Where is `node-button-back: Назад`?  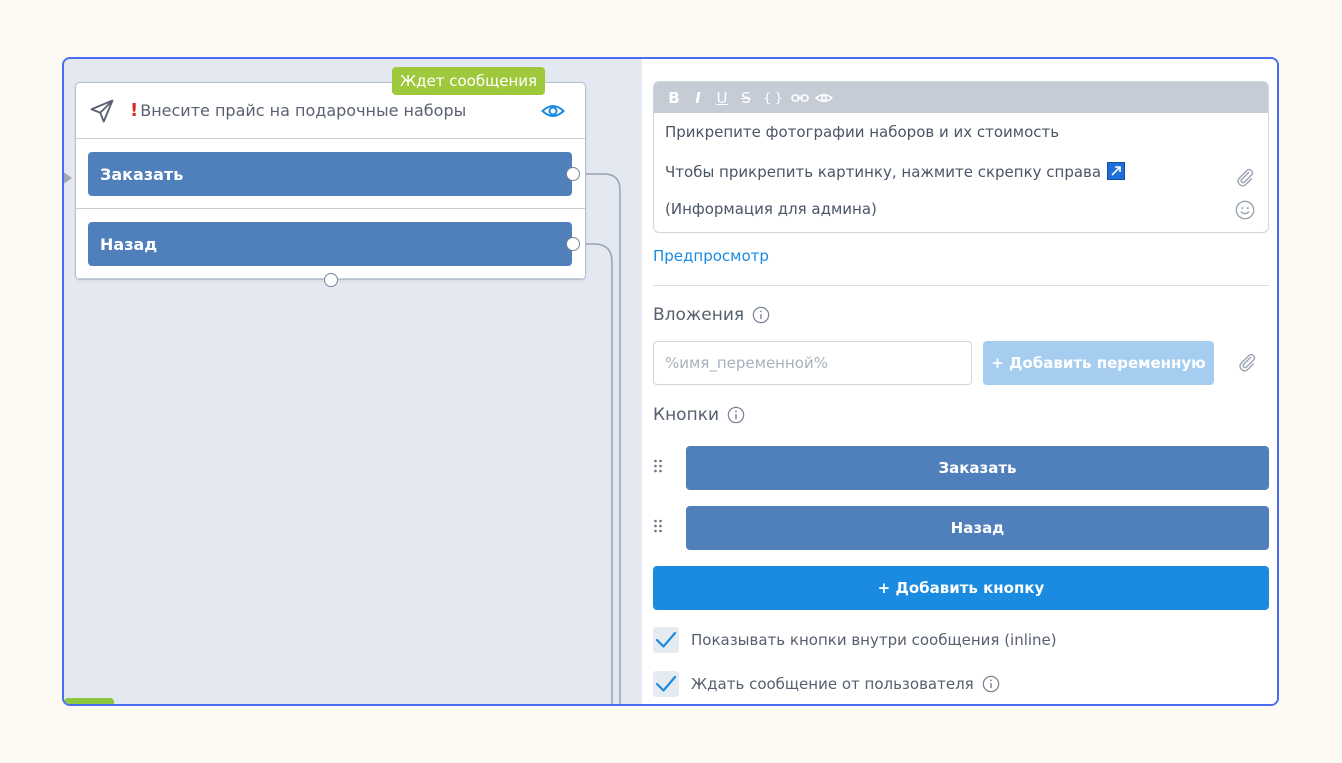 node-button-back: Назад is located at coordinates (330, 244).